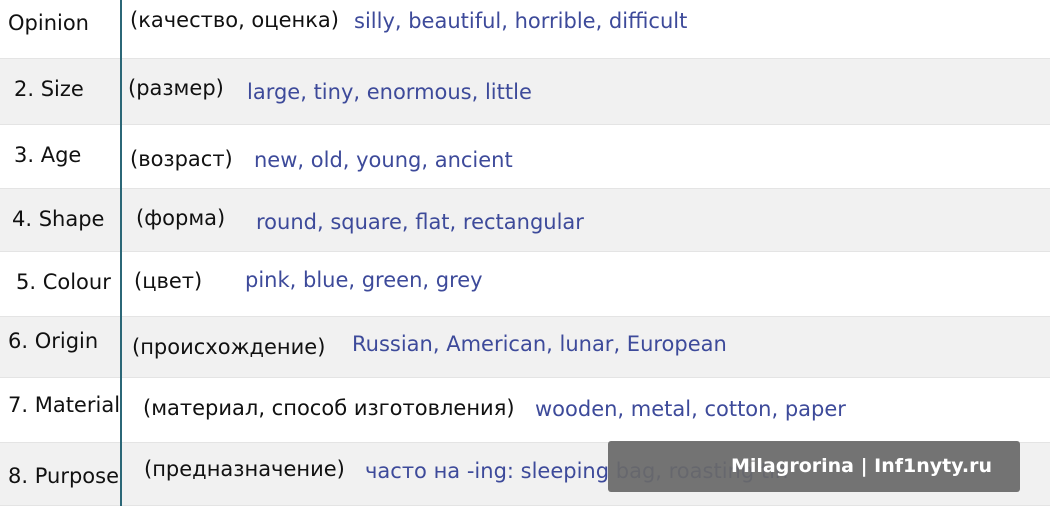 This screenshot has width=1050, height=512. I want to click on category-examples: wooden, metal, cotton, paper, so click(690, 409).